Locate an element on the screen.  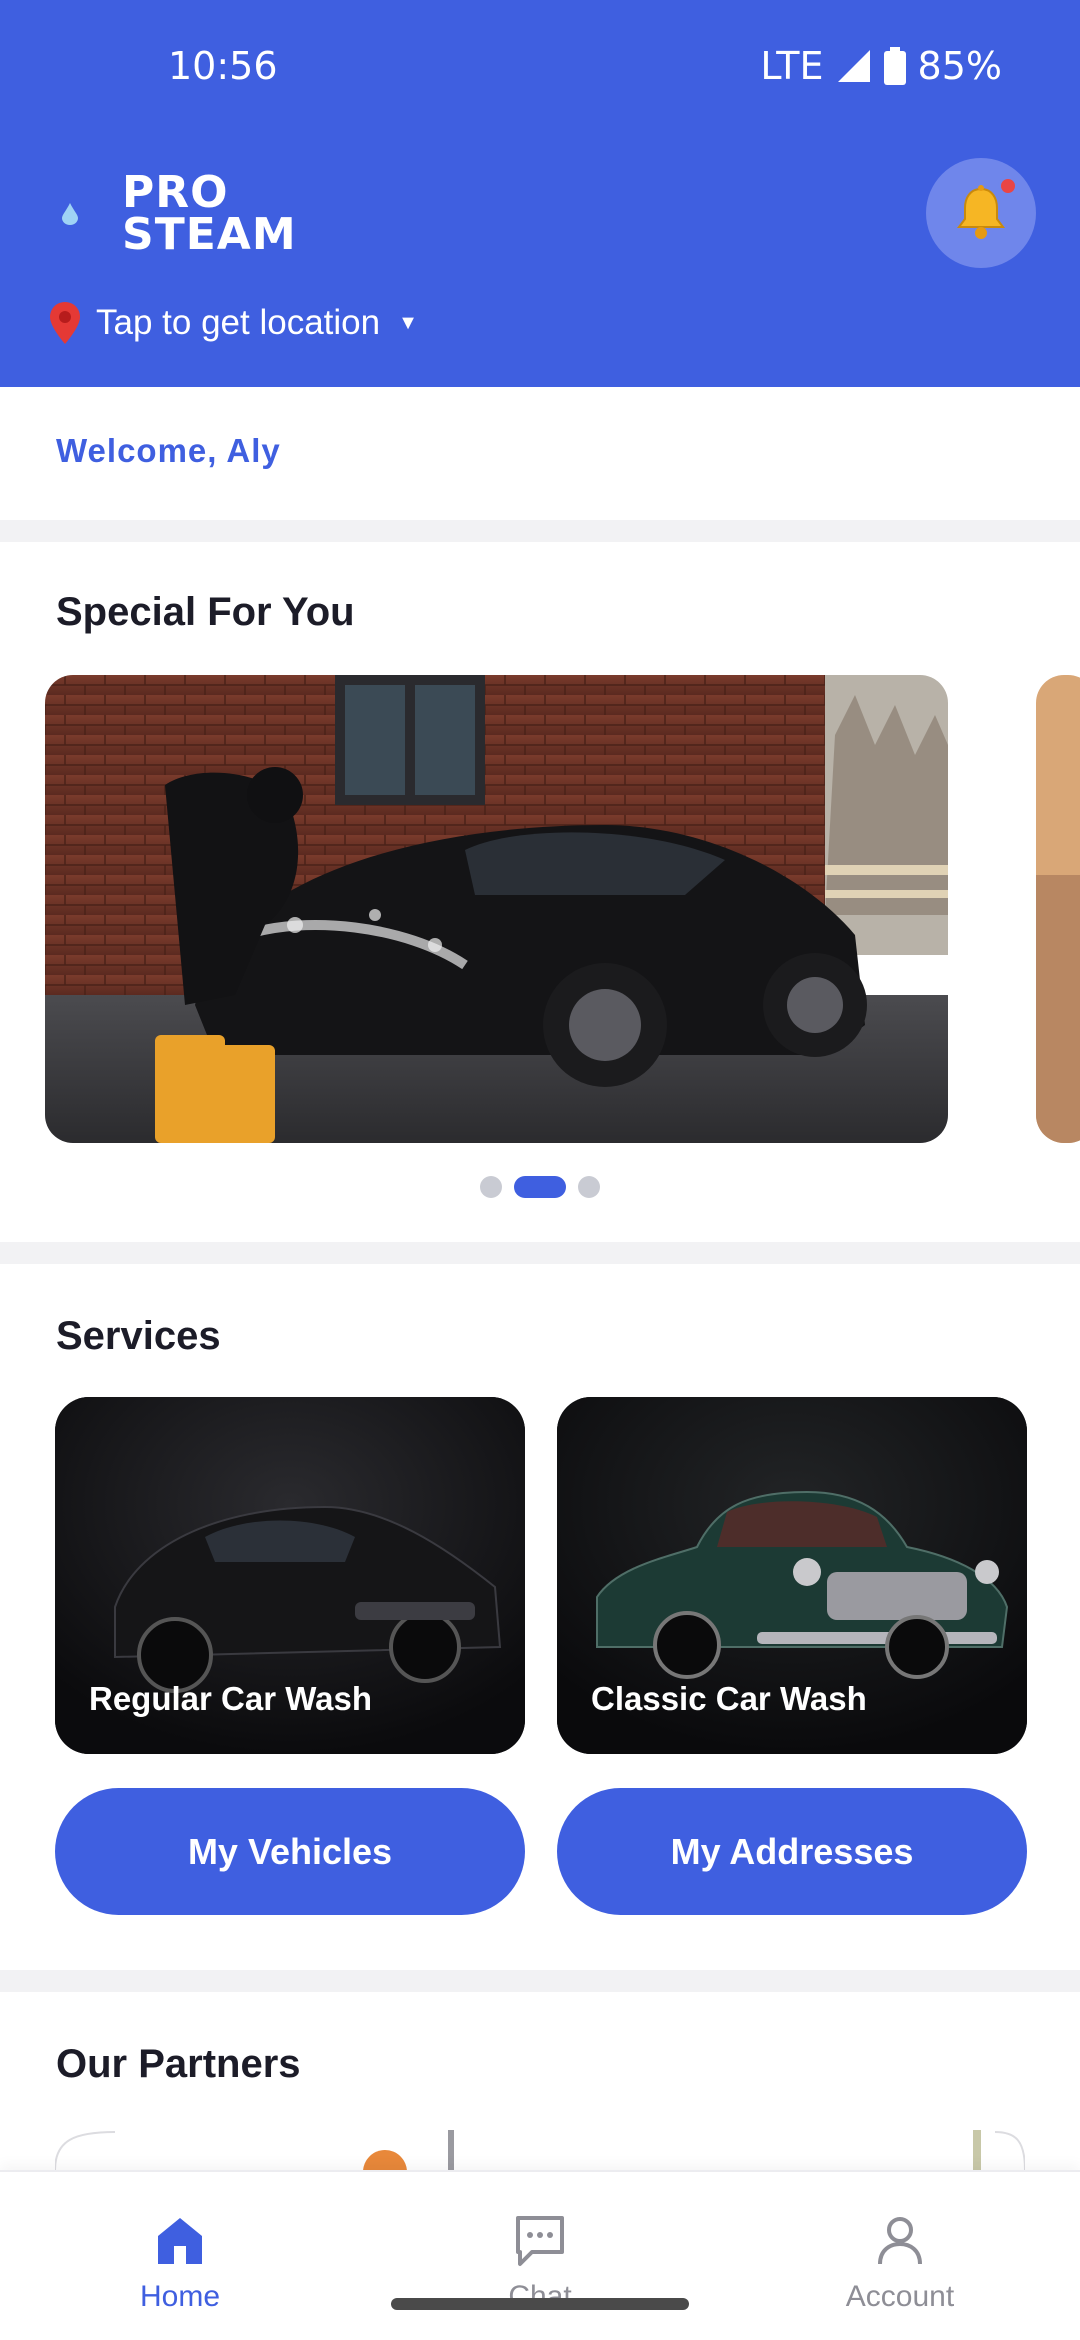
logo-wordmark: PRO STEAM is located at coordinates (209, 213).